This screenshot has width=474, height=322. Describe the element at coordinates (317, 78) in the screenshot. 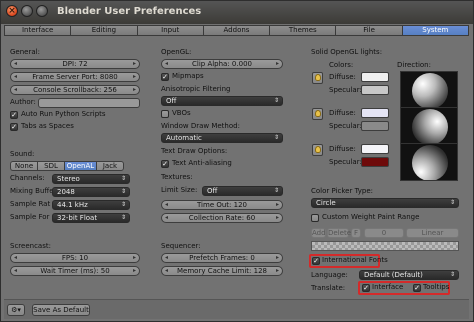

I see `light-1-toggle` at that location.